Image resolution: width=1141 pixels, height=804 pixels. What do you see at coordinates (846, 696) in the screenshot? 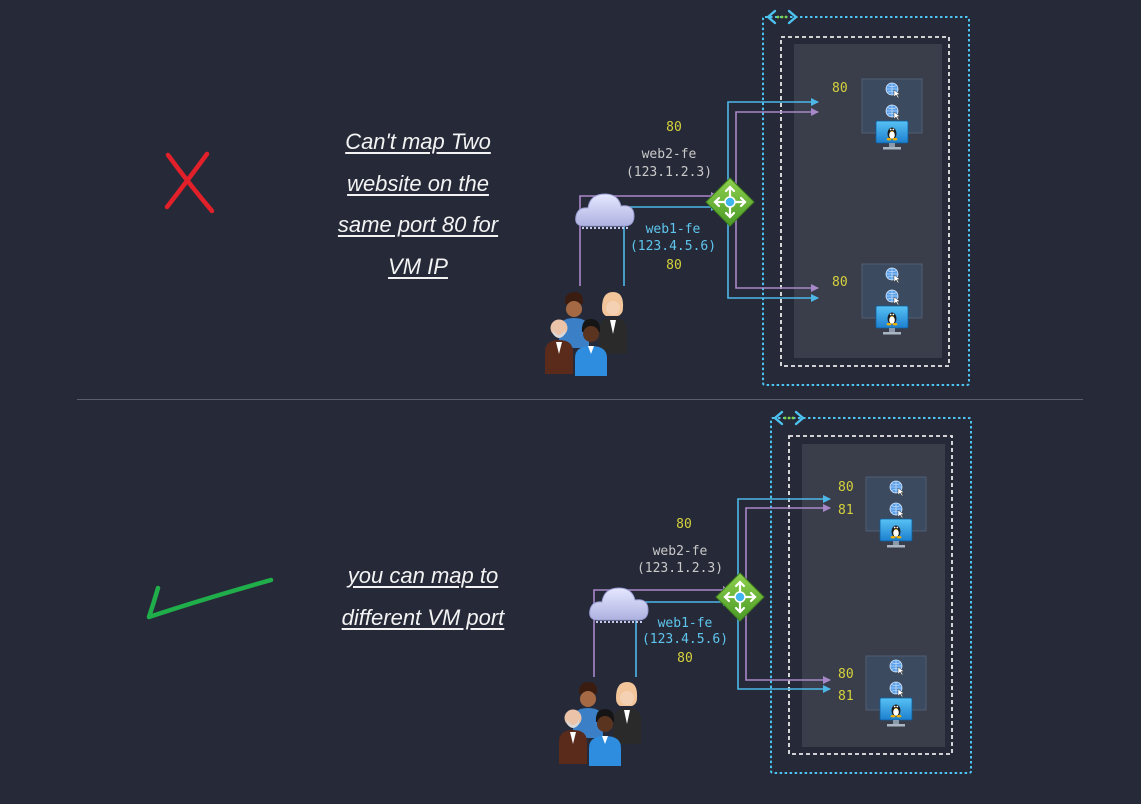
I see `vm2-port-81-bottom: 81` at bounding box center [846, 696].